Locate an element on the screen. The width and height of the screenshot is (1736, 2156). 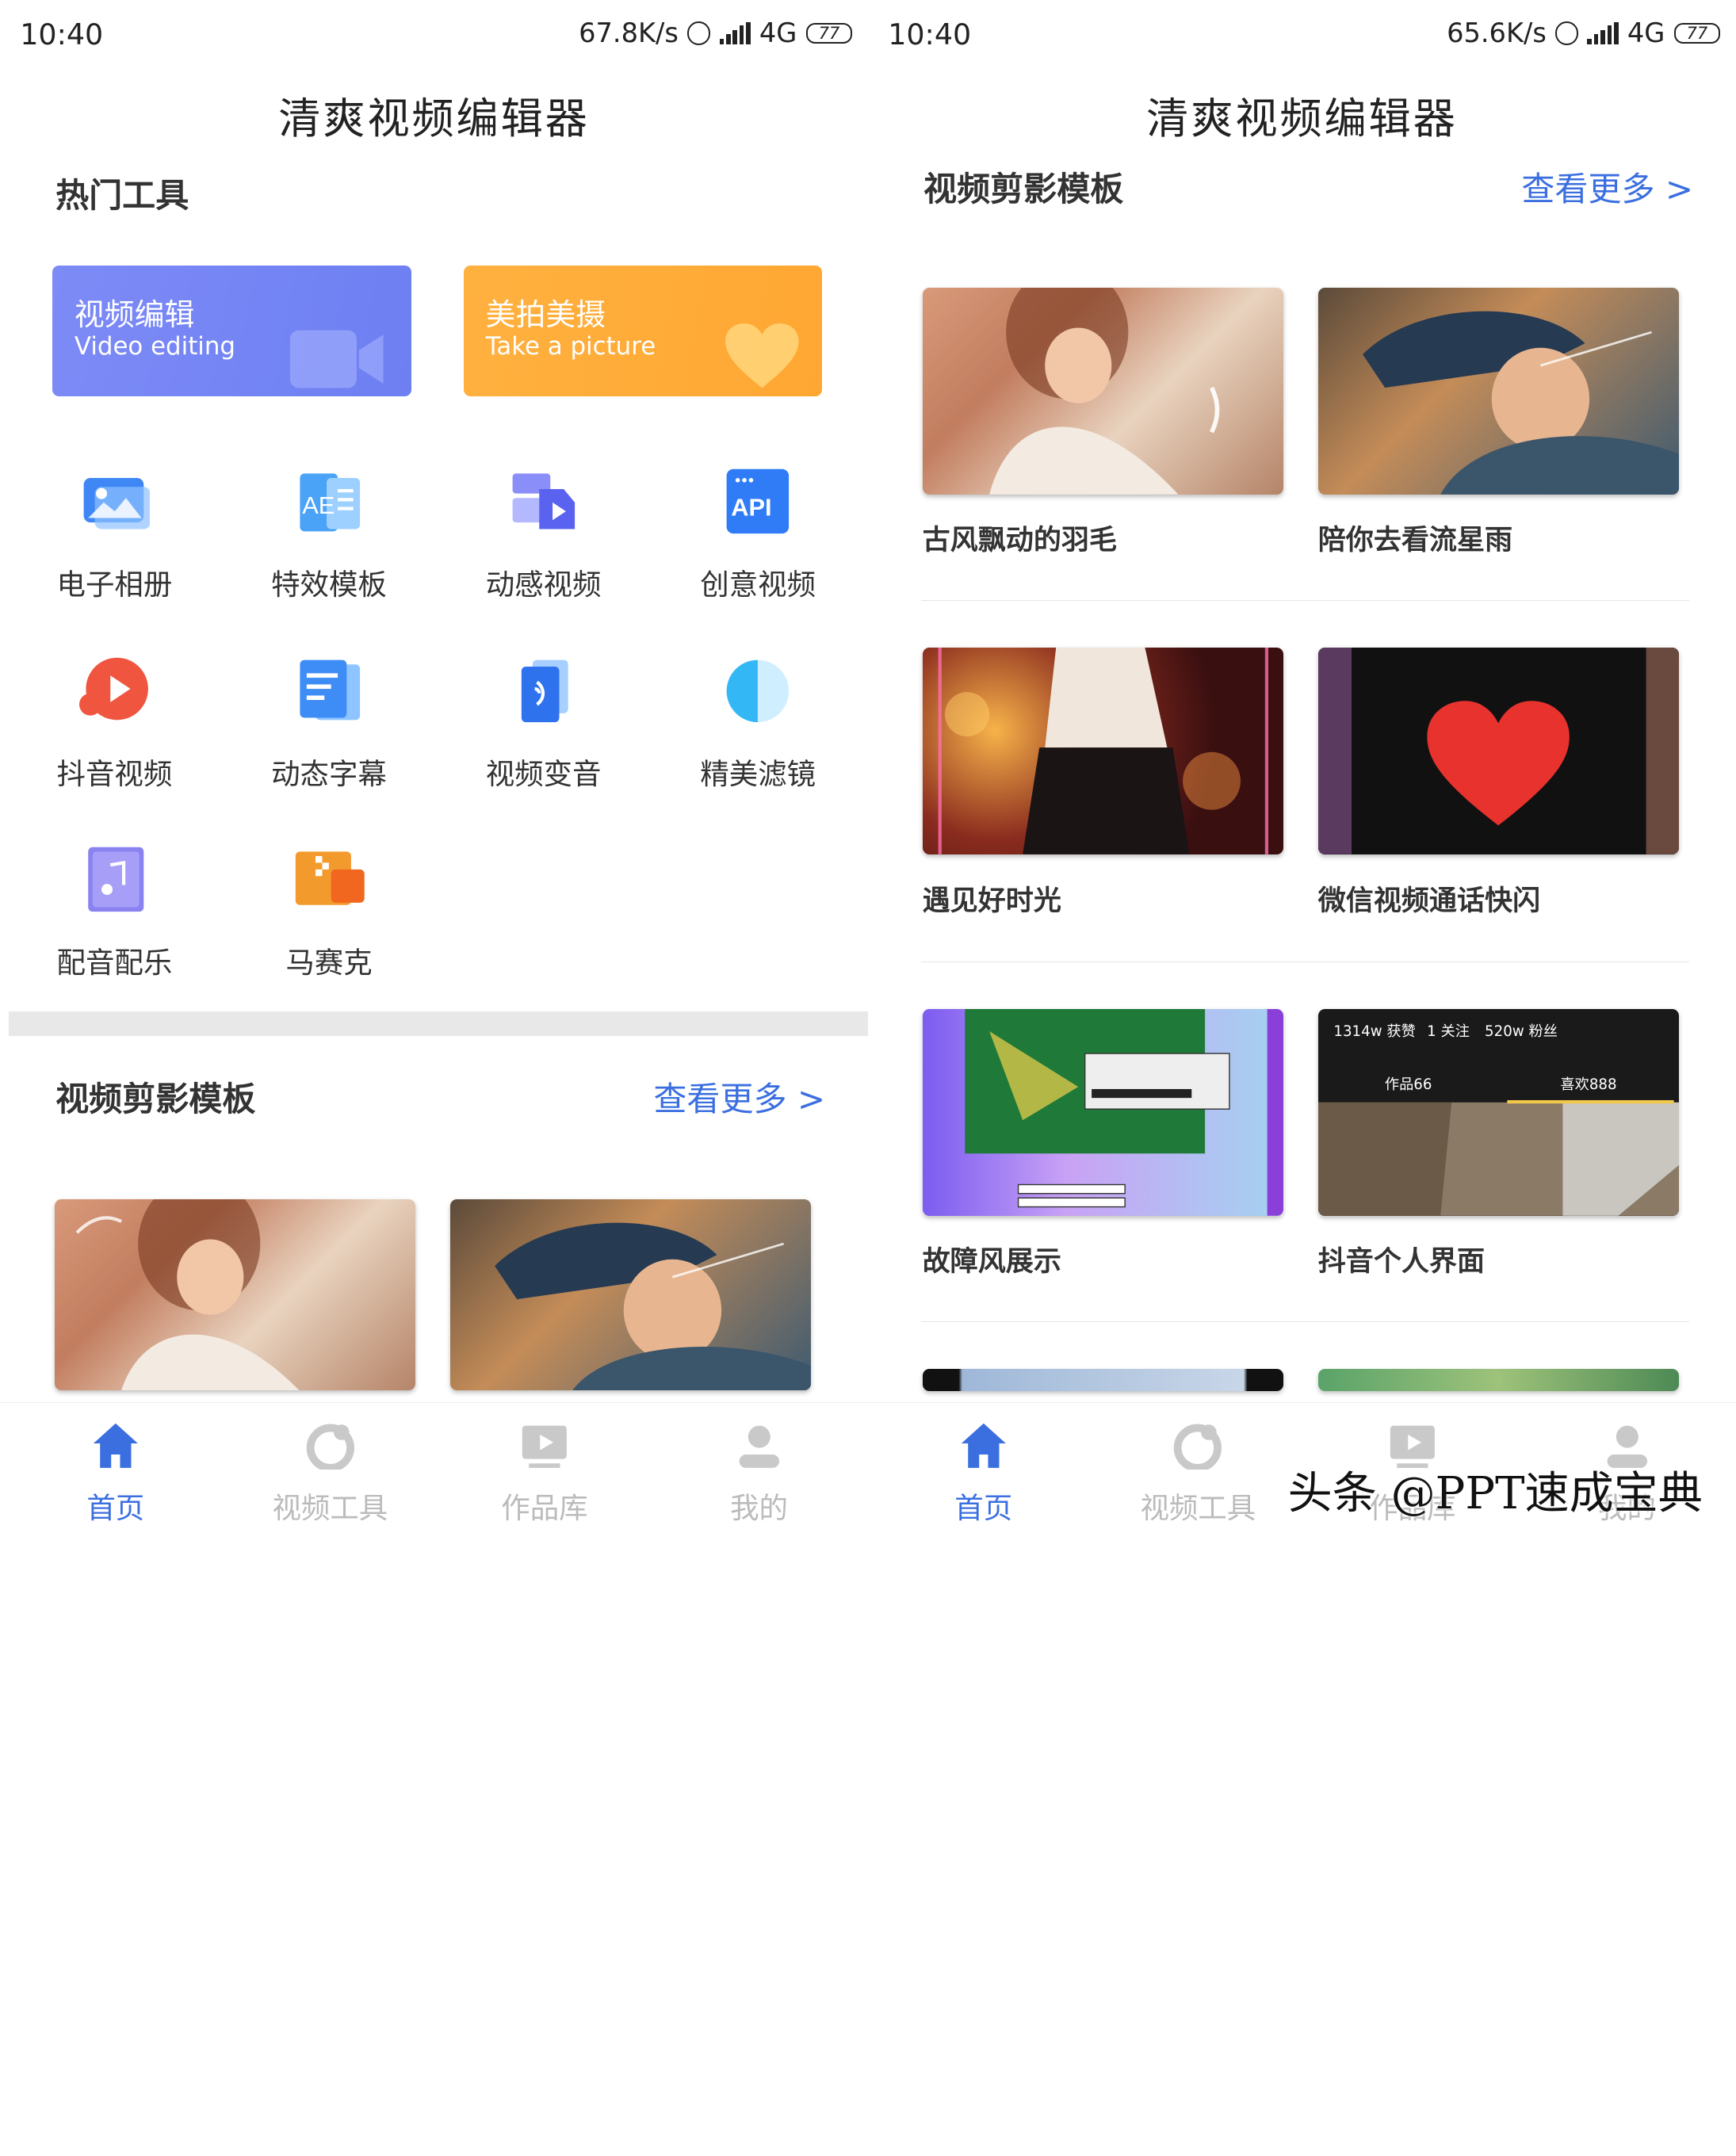
music-icon is located at coordinates (115, 880).